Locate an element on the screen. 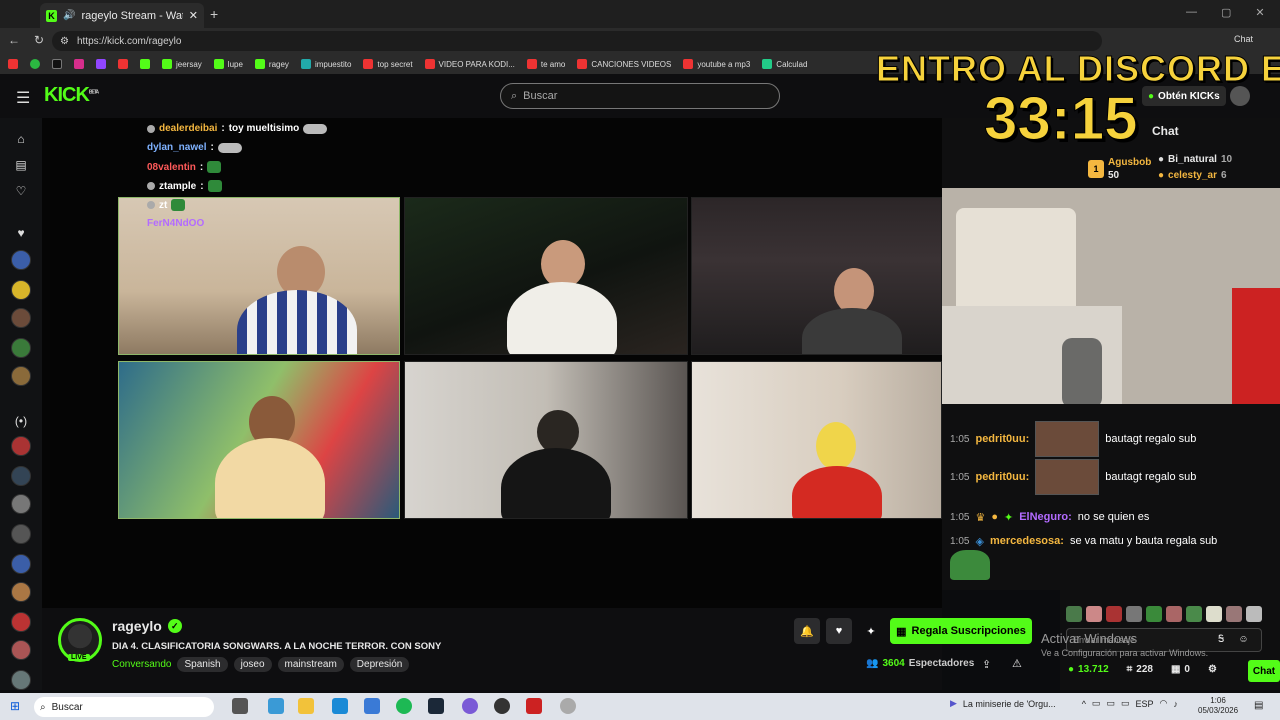 The height and width of the screenshot is (720, 1280). volume-icon: ♪ is located at coordinates (1175, 704).